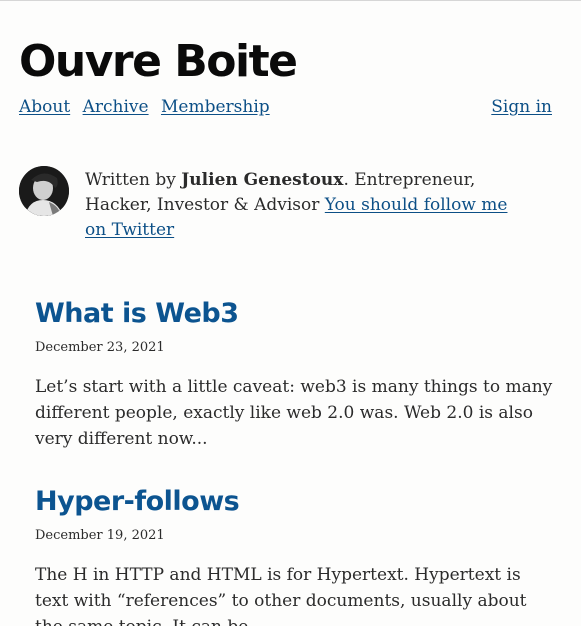 The width and height of the screenshot is (581, 626). I want to click on post-date: December 23, 2021, so click(100, 347).